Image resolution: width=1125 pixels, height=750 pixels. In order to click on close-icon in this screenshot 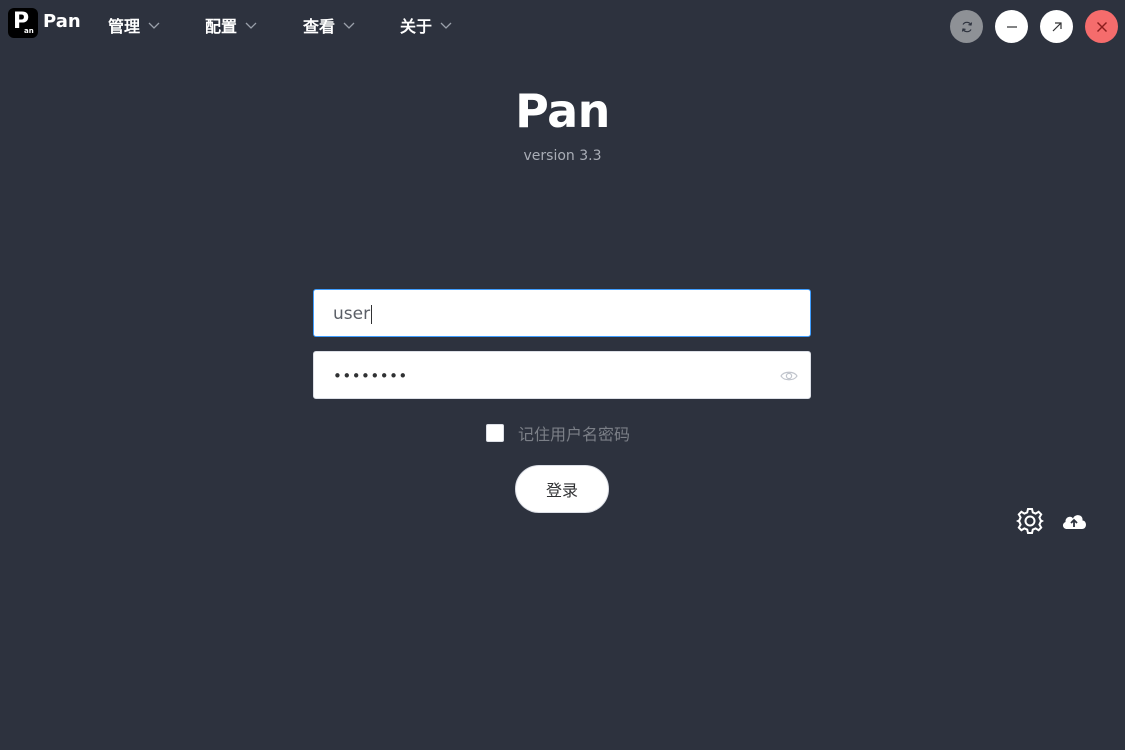, I will do `click(1101, 26)`.